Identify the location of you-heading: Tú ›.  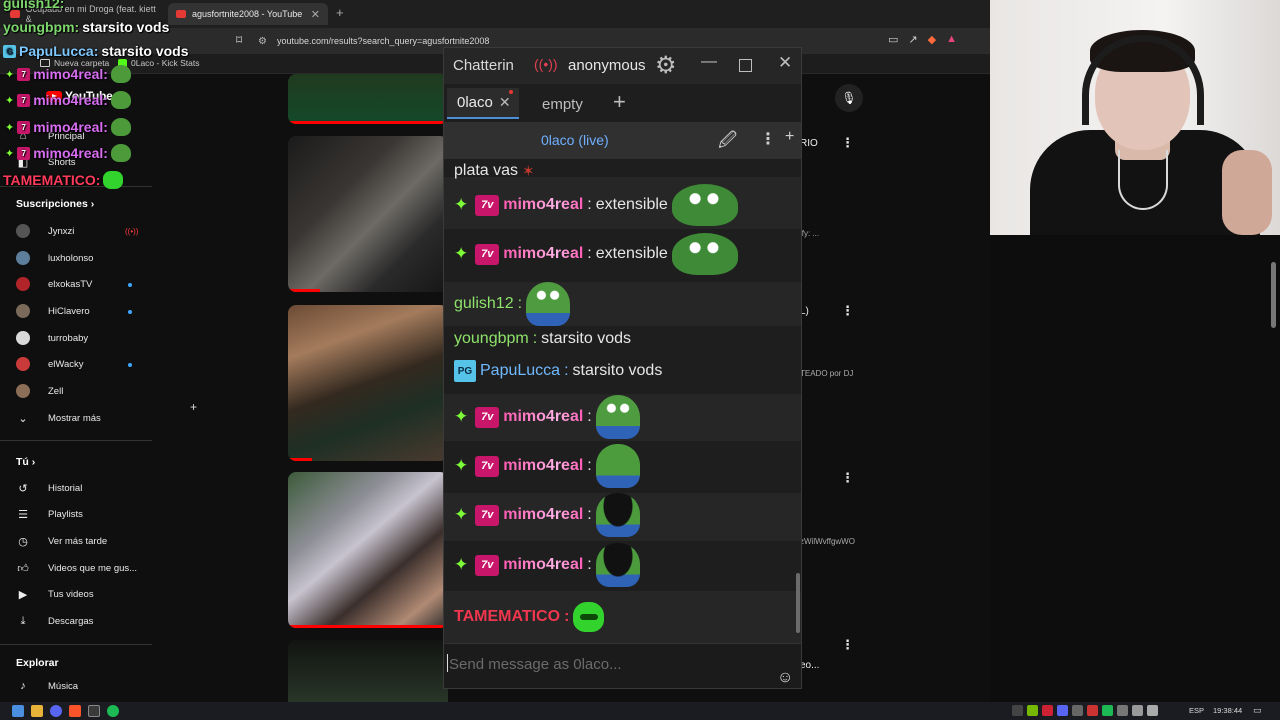
(25, 462).